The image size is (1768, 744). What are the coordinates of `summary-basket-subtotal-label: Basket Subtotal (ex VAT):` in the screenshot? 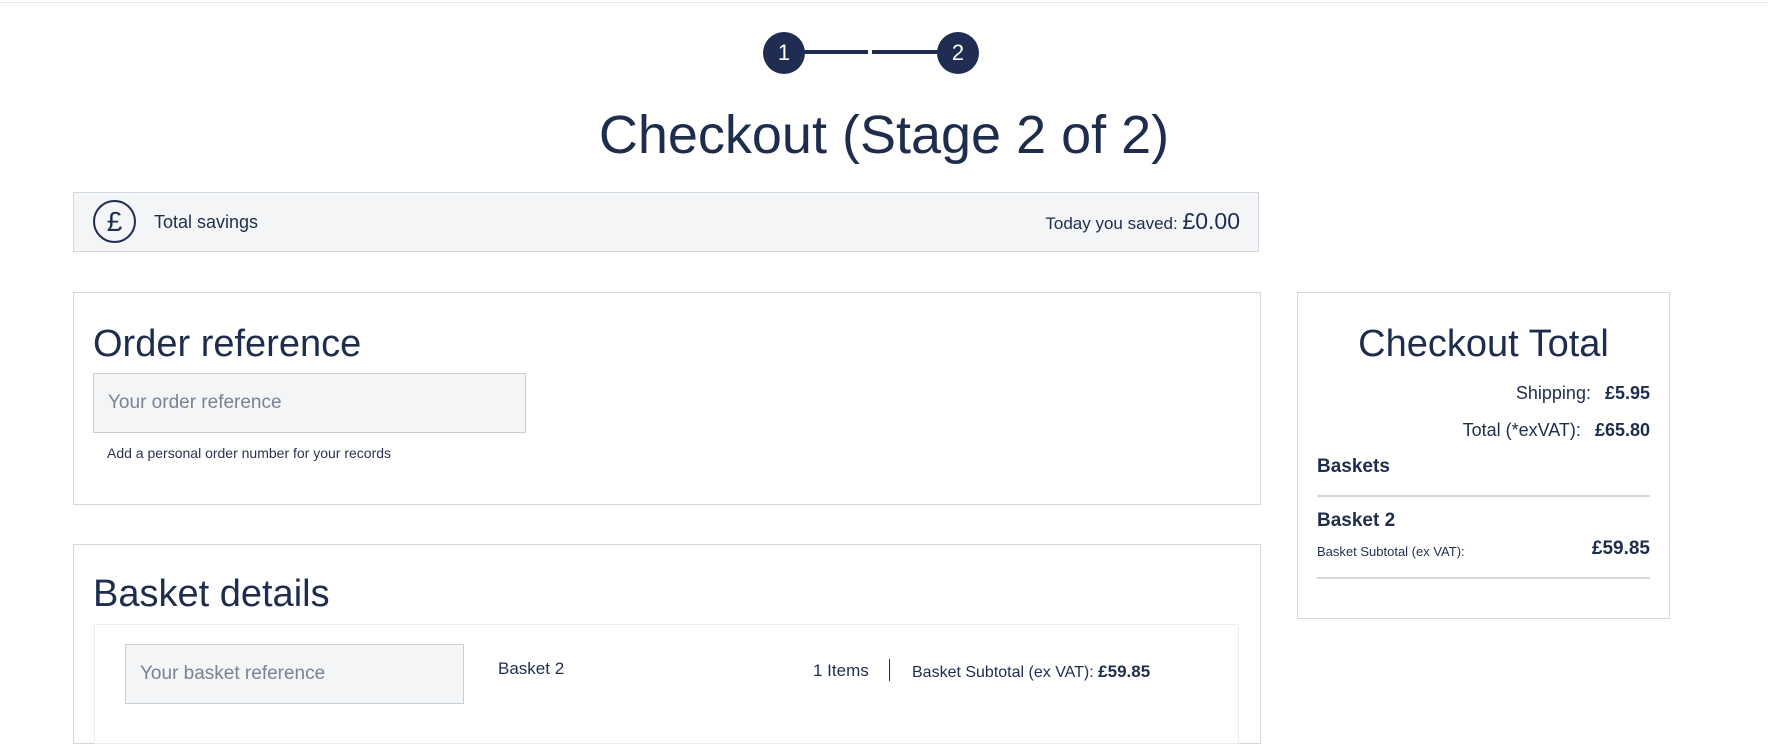 It's located at (1391, 551).